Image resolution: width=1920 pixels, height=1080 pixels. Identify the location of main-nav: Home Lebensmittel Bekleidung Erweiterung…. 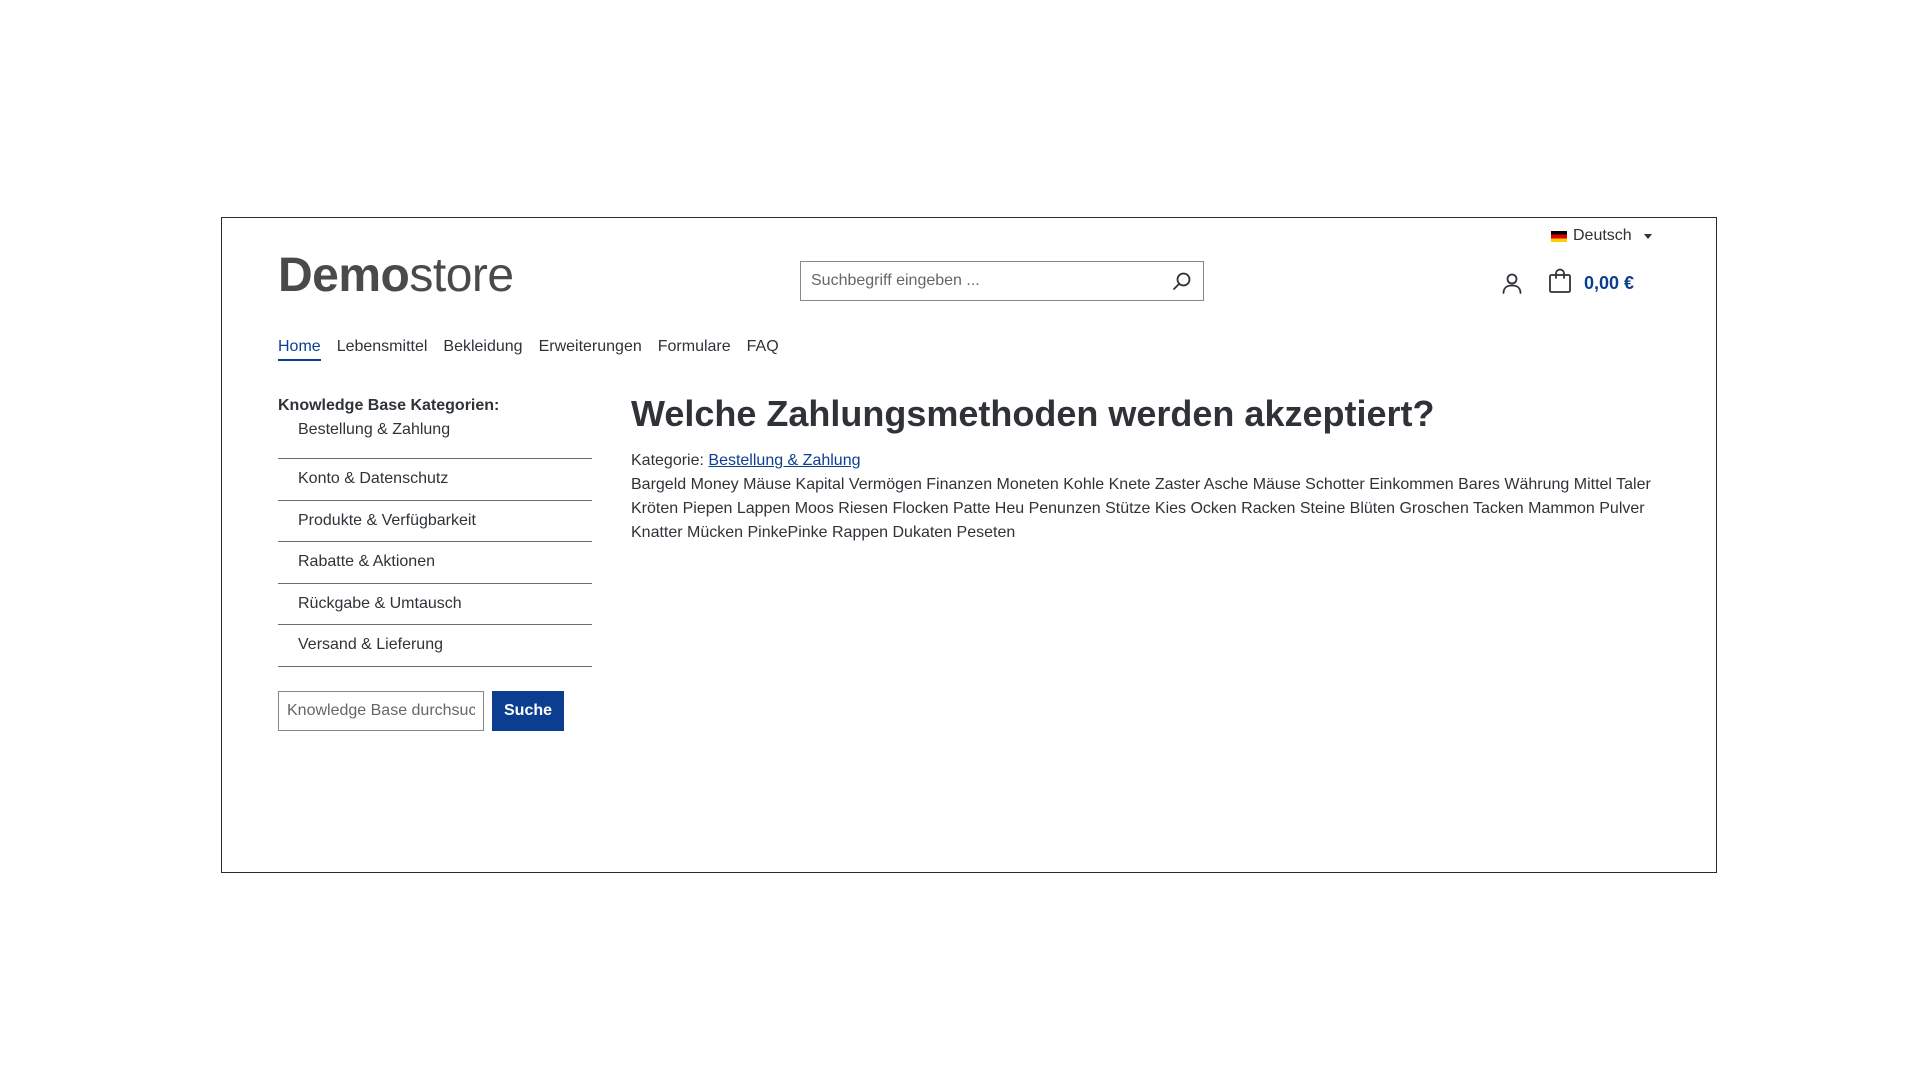
(528, 349).